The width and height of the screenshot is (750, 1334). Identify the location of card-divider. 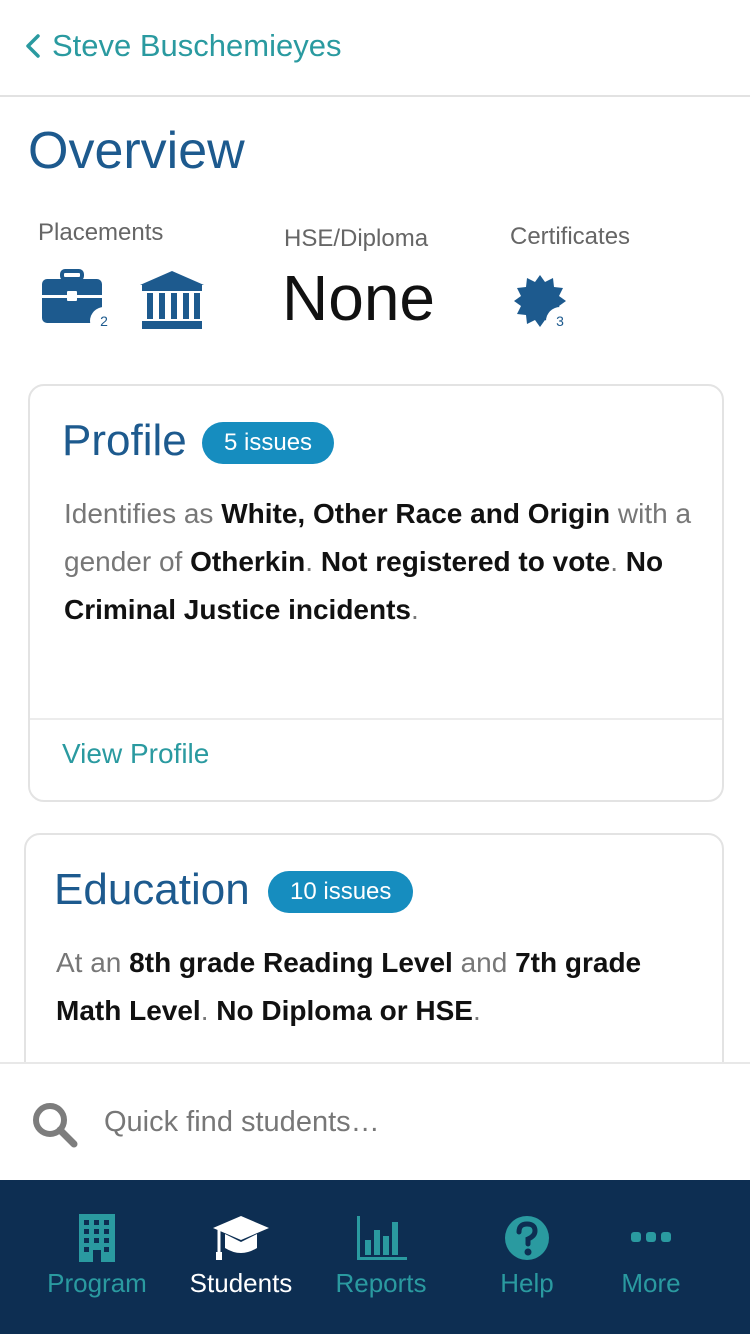
(376, 719).